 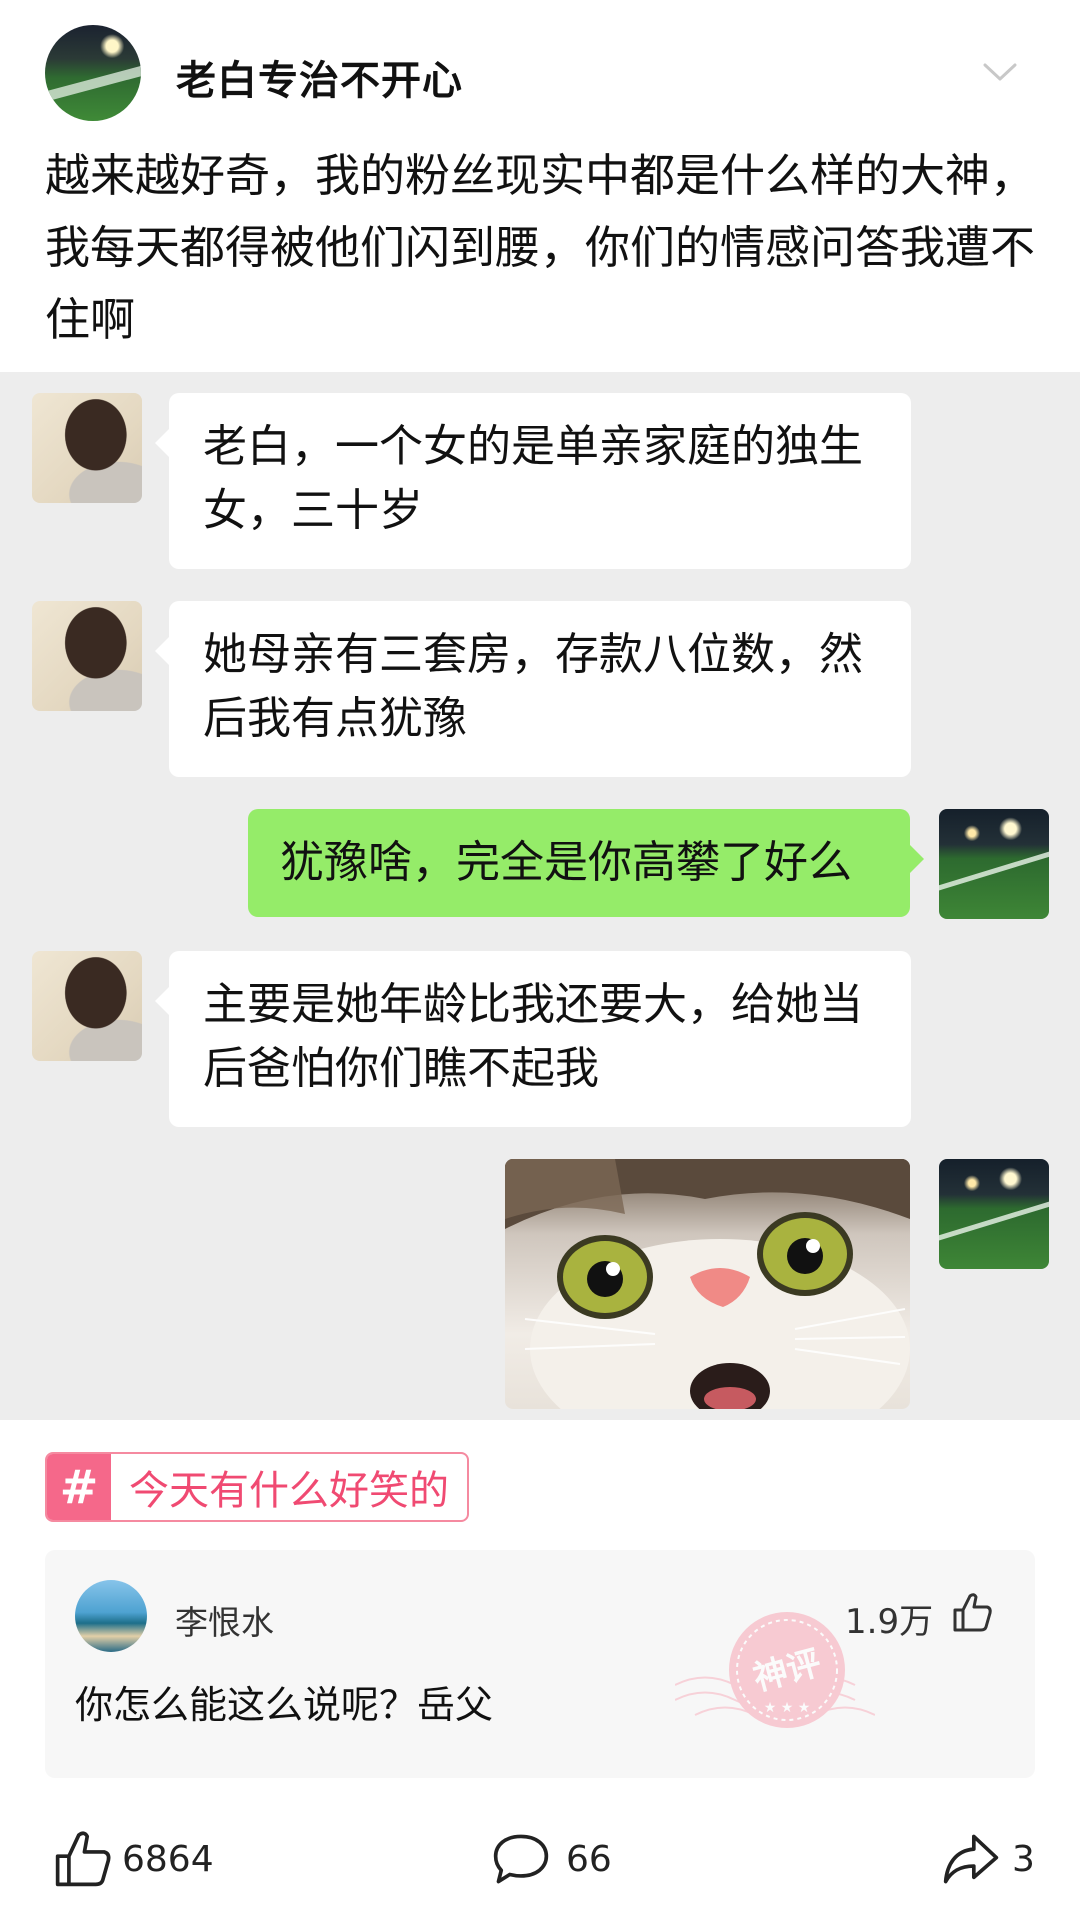 What do you see at coordinates (224, 1620) in the screenshot?
I see `commenter-name: 李恨水` at bounding box center [224, 1620].